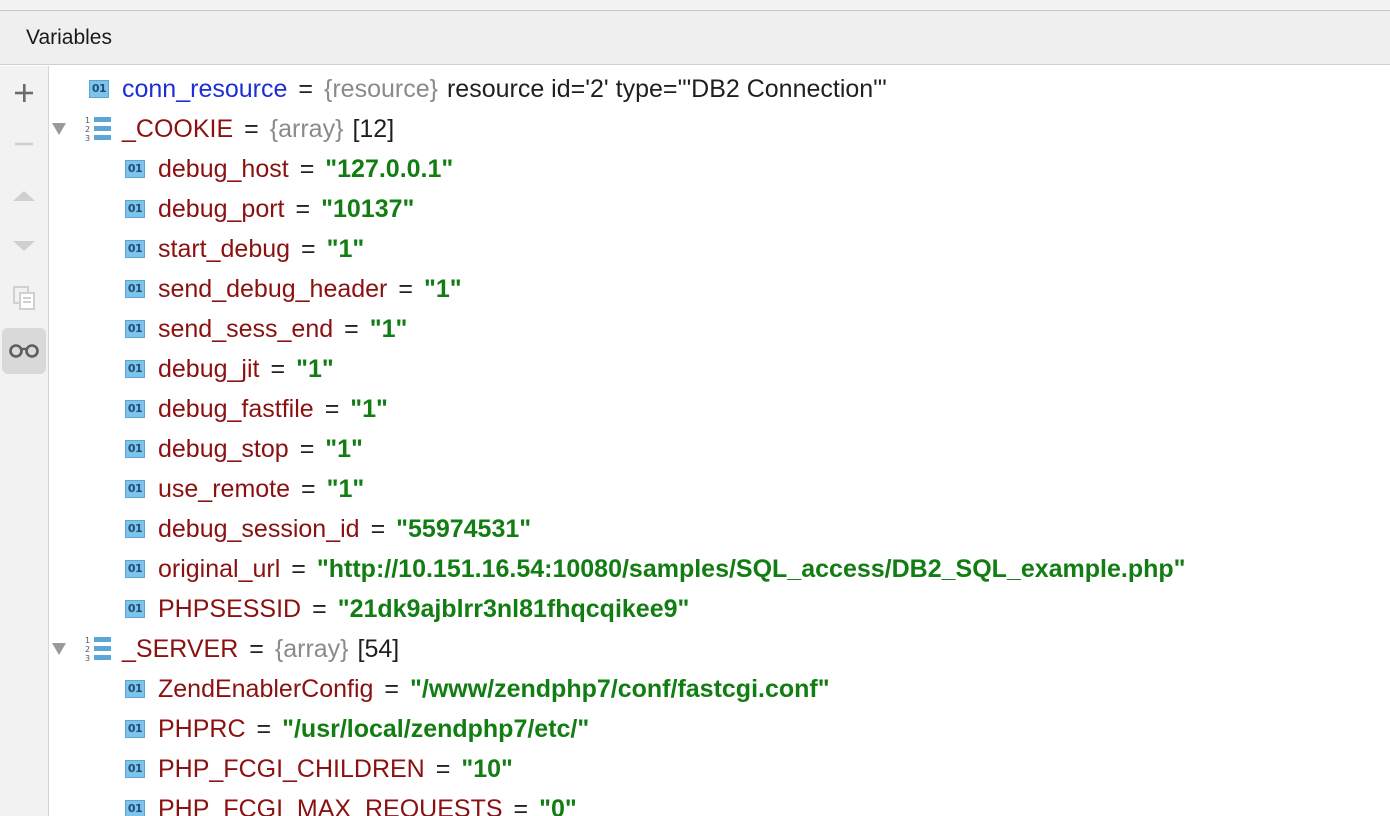 This screenshot has width=1390, height=816. What do you see at coordinates (373, 128) in the screenshot?
I see `array-count: [12]` at bounding box center [373, 128].